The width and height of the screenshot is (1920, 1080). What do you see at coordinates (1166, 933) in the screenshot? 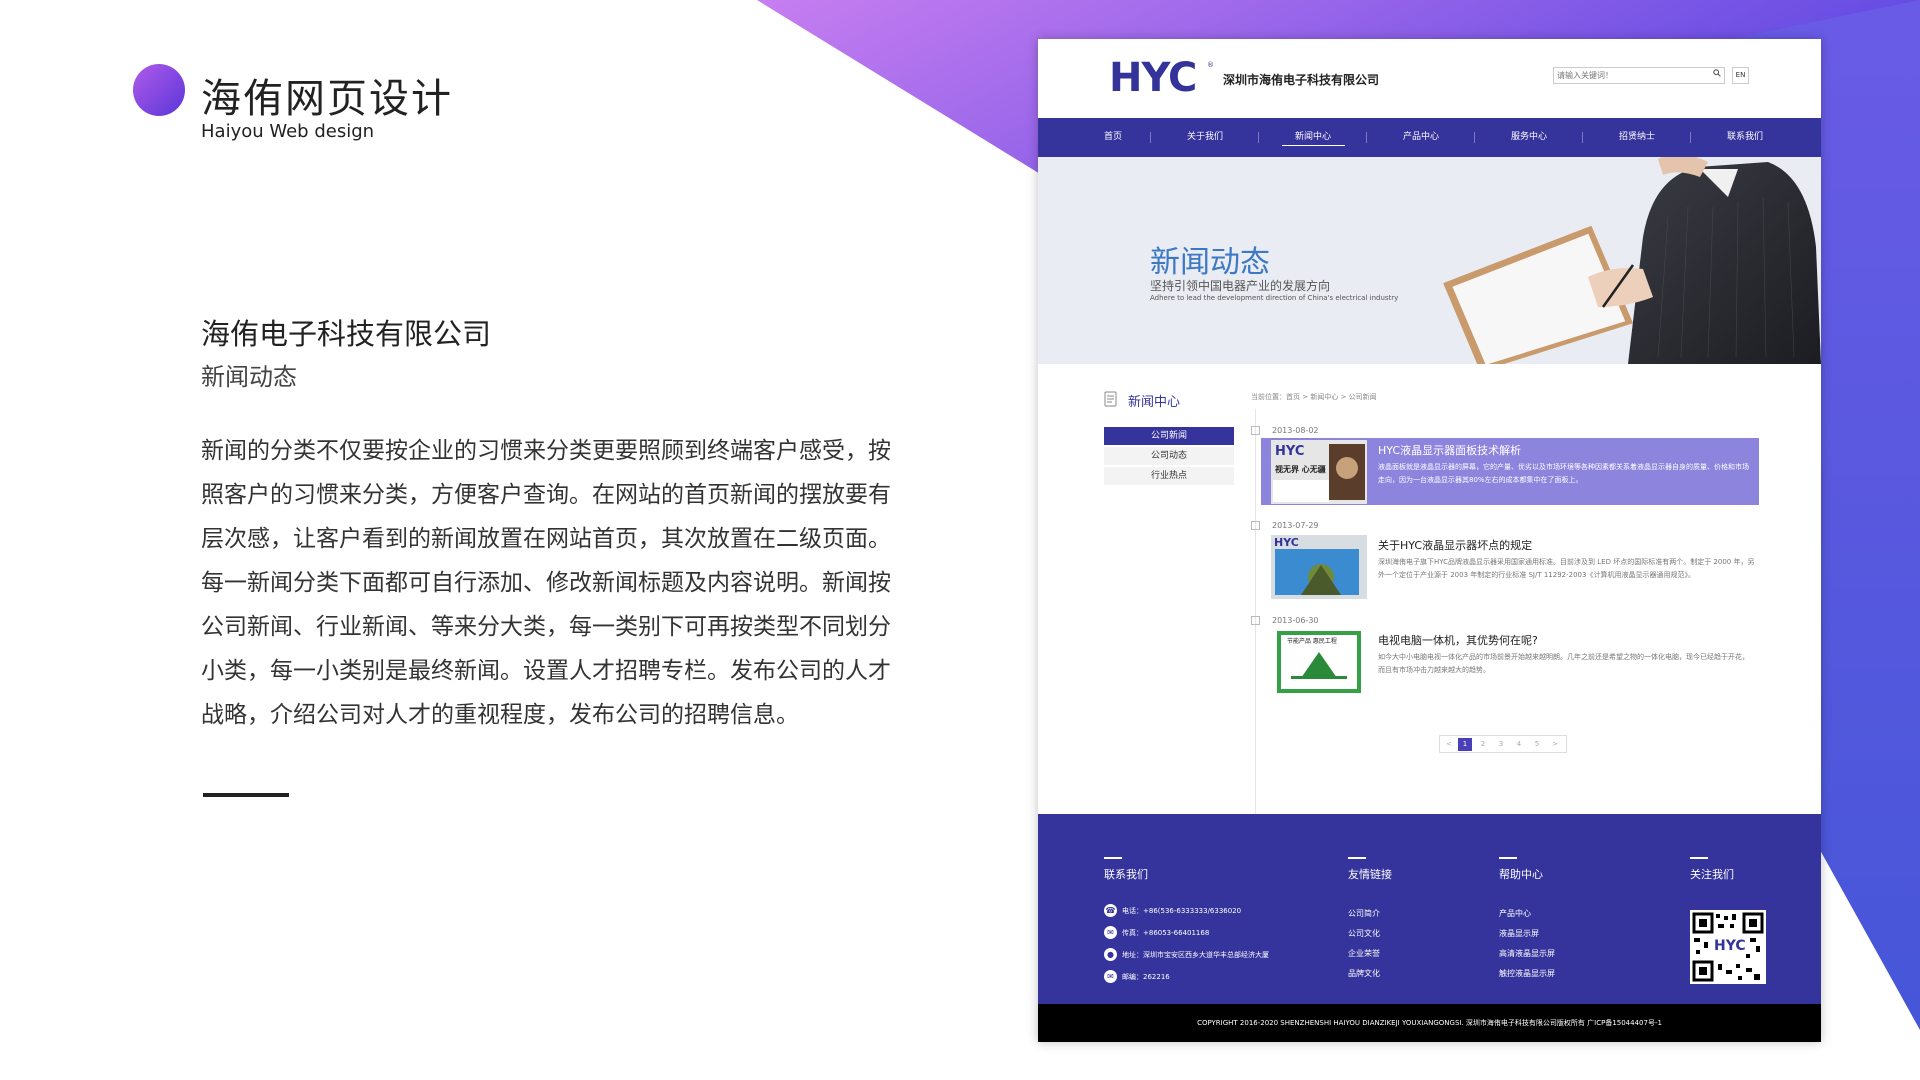
I see `footer-fax: 传真：+86053-66401168` at bounding box center [1166, 933].